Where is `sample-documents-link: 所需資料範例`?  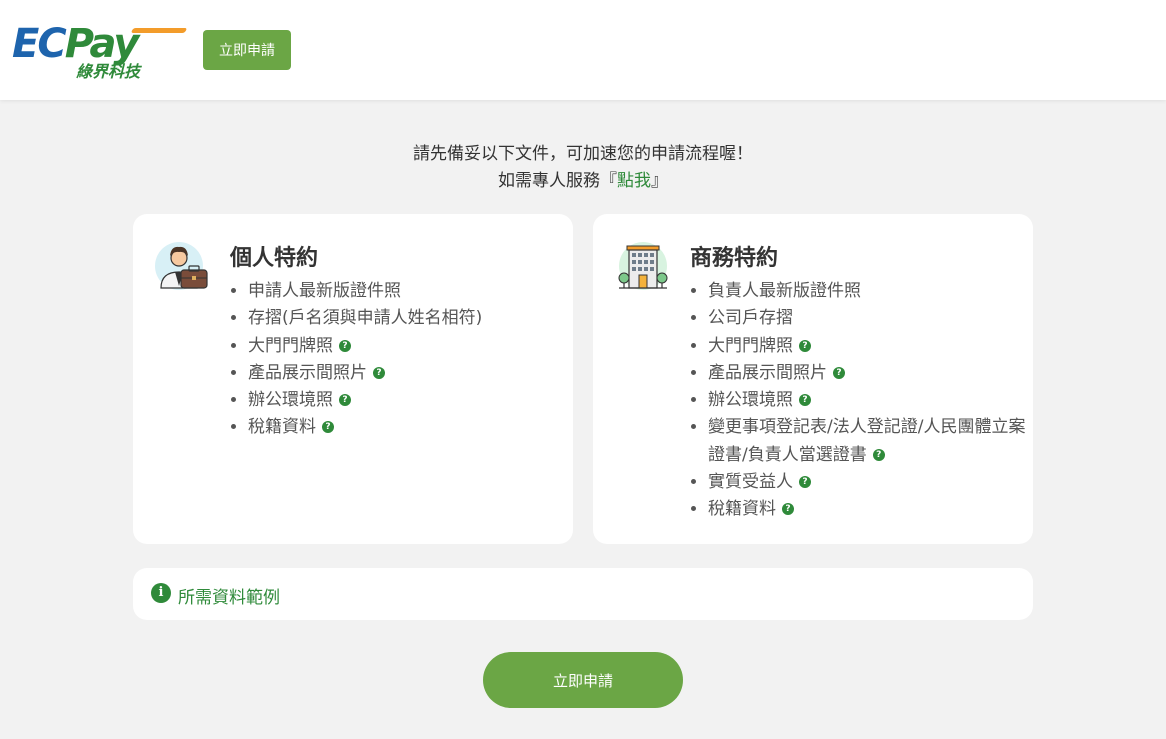 sample-documents-link: 所需資料範例 is located at coordinates (229, 595).